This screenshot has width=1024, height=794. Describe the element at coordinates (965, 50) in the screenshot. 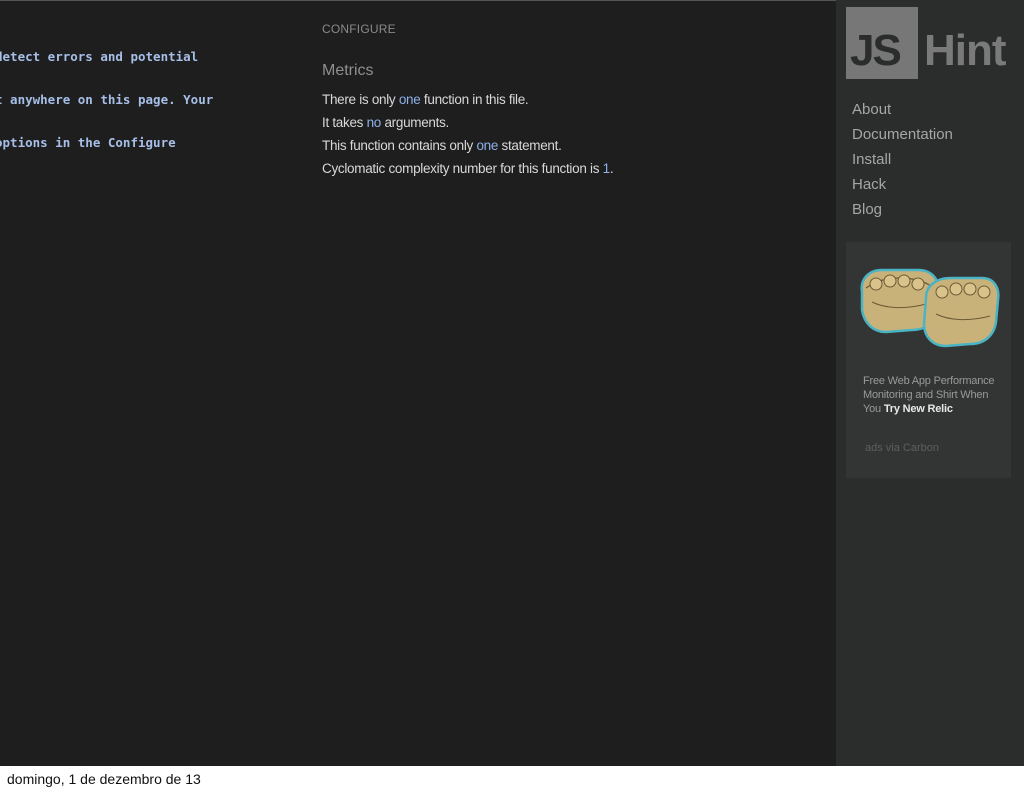

I see `logo-hint-text: Hint` at that location.